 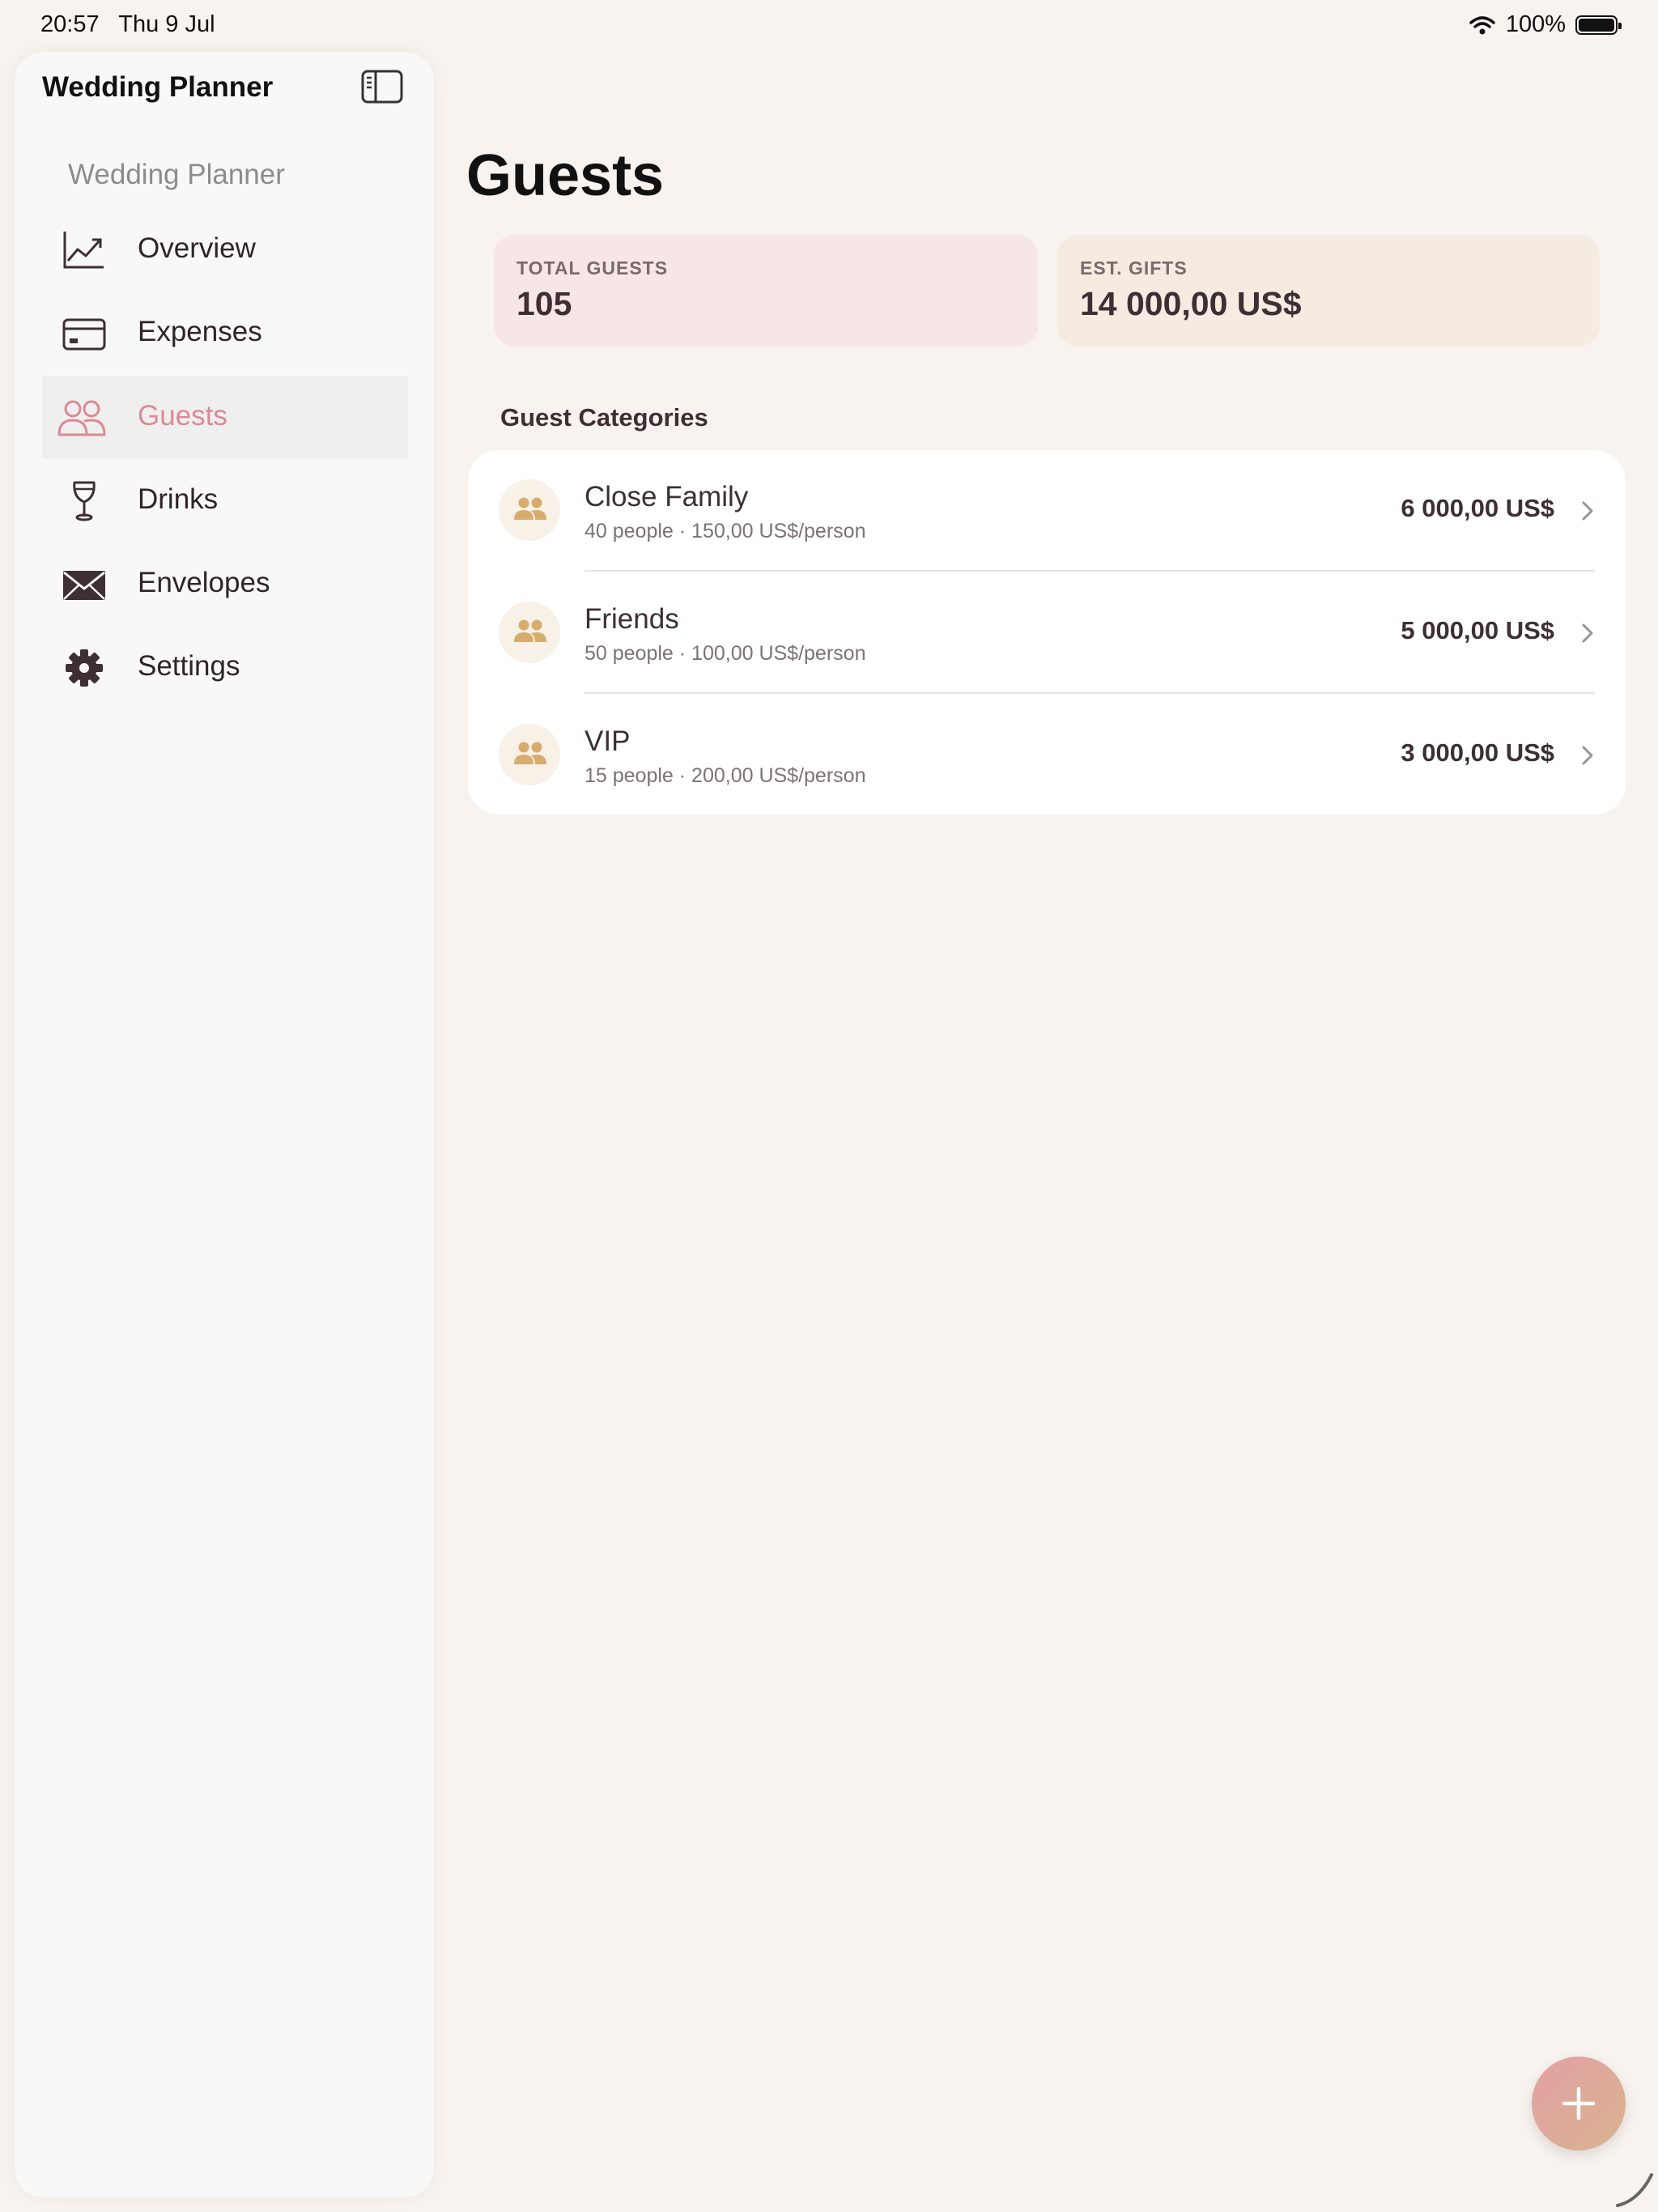 I want to click on sidebar-item-label: Guests, so click(x=182, y=416).